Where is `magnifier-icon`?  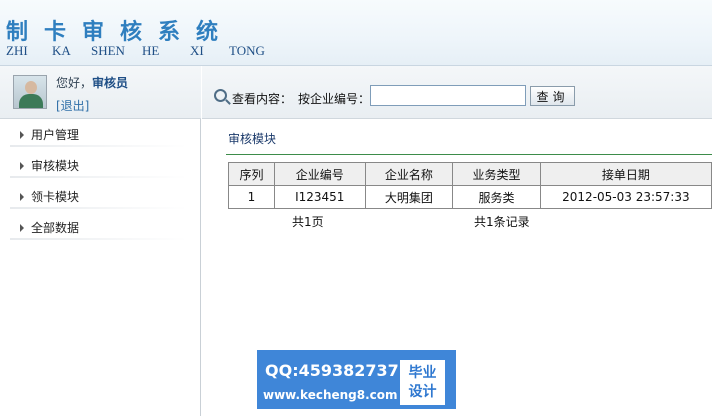 magnifier-icon is located at coordinates (220, 95).